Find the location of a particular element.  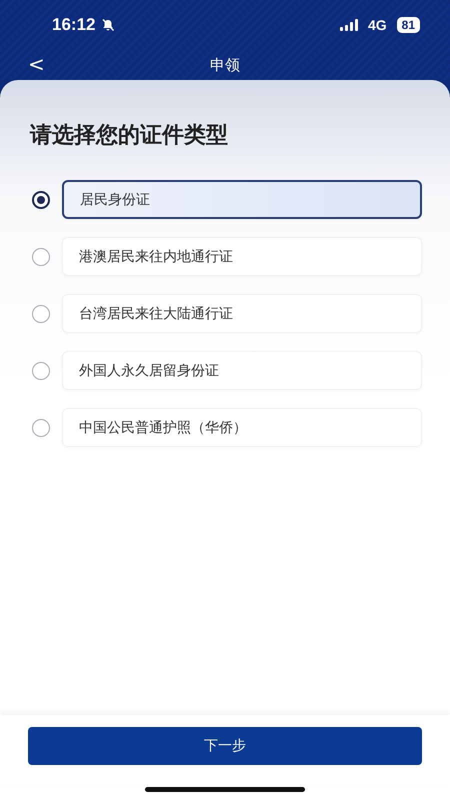

battery-indicator: 81 is located at coordinates (408, 25).